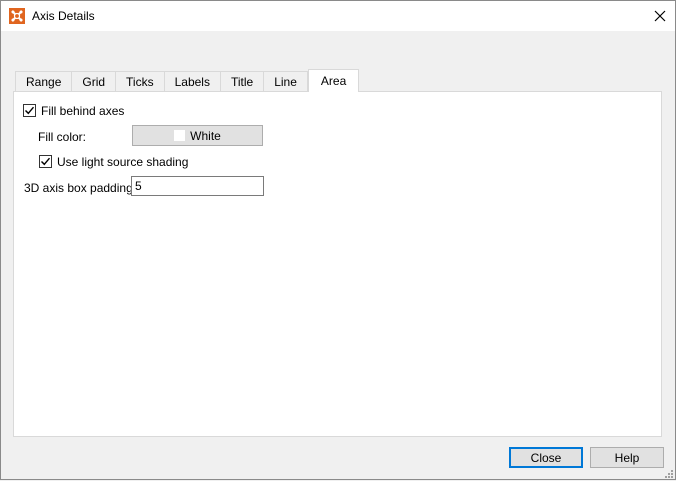  I want to click on tab-line: Line, so click(286, 81).